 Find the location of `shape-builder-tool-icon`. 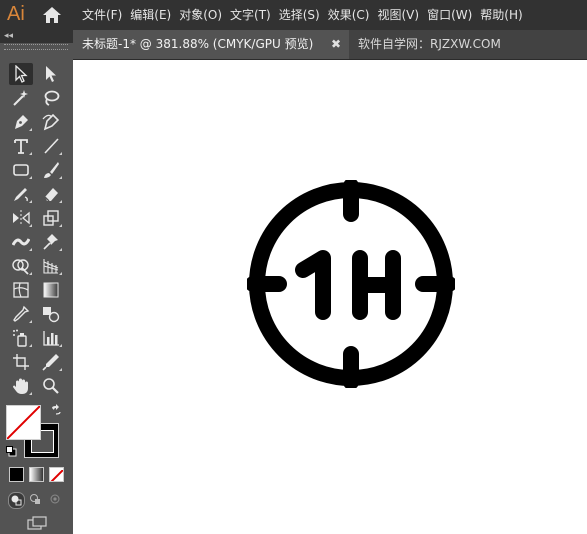

shape-builder-tool-icon is located at coordinates (20, 267).